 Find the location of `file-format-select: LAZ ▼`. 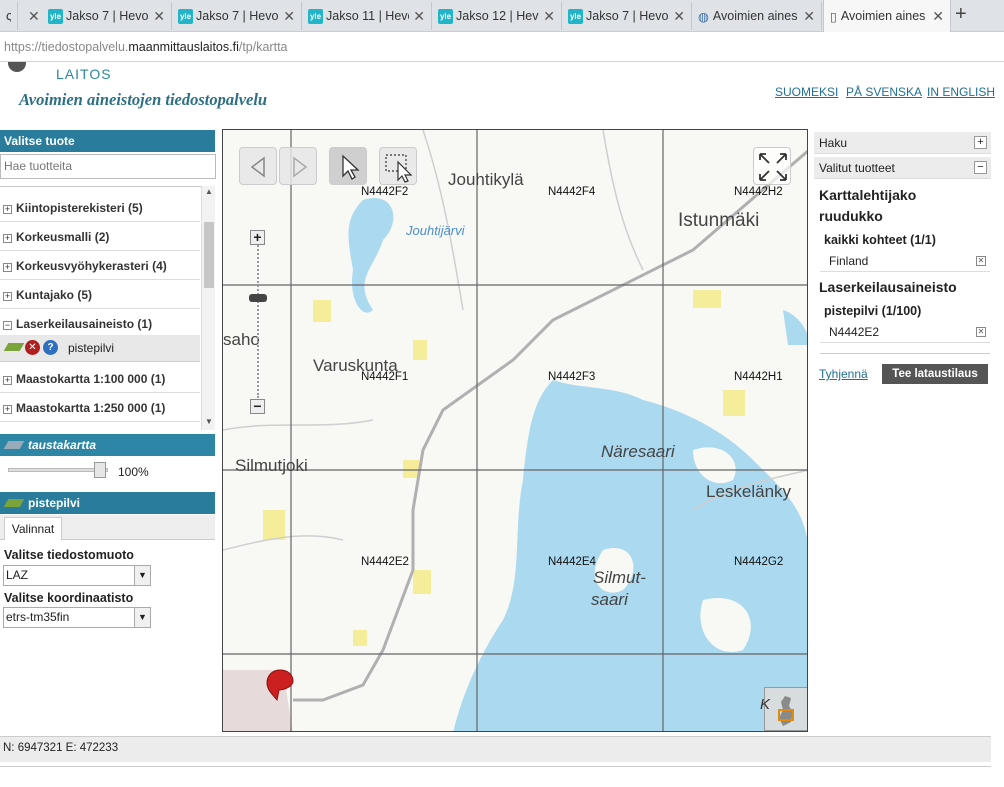

file-format-select: LAZ ▼ is located at coordinates (77, 575).